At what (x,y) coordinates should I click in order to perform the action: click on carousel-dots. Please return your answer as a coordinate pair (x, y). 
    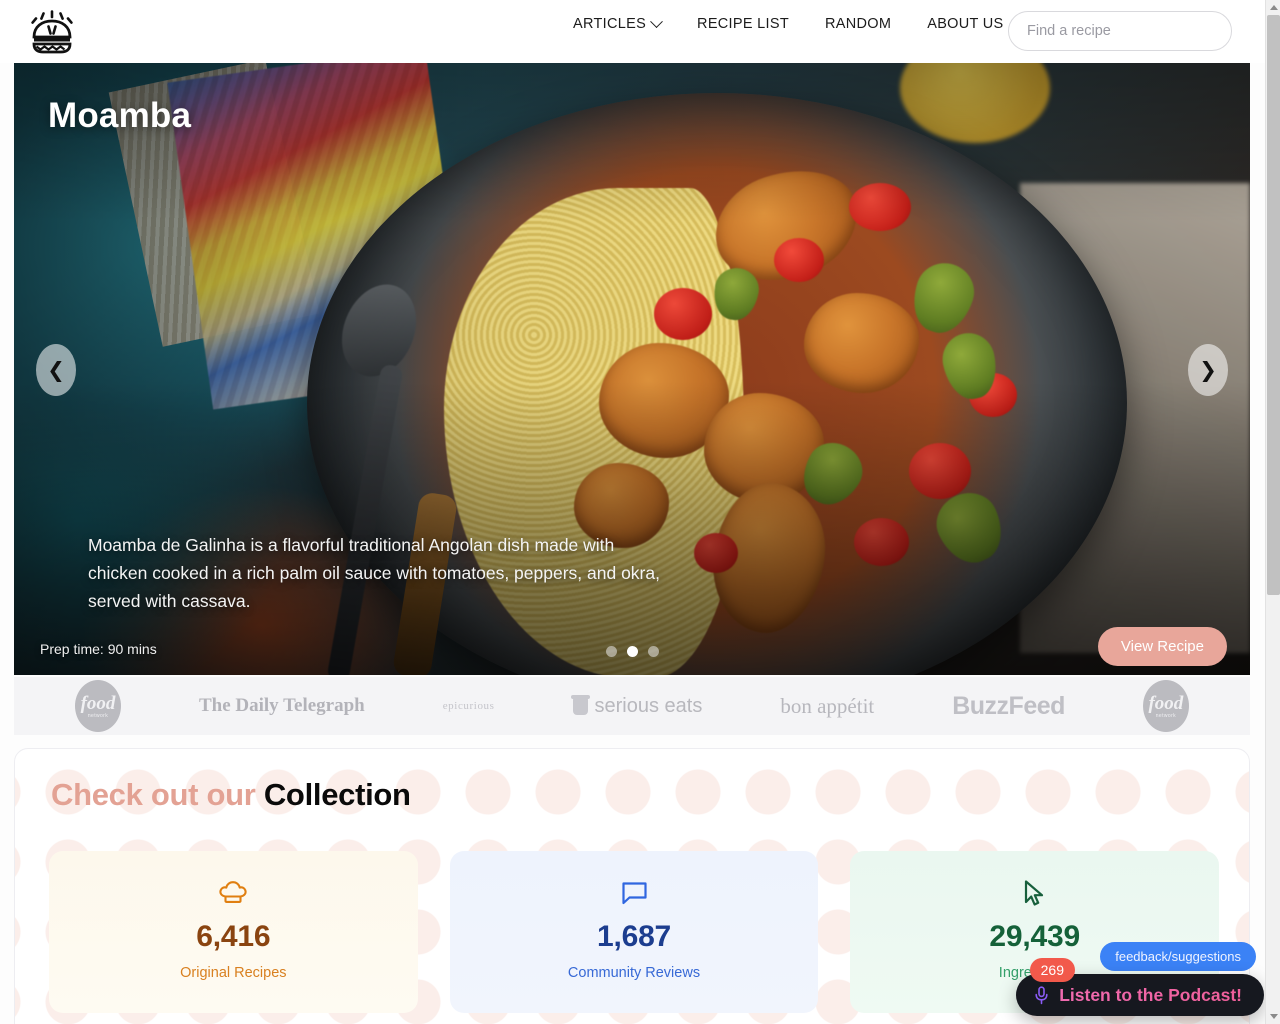
    Looking at the image, I should click on (632, 651).